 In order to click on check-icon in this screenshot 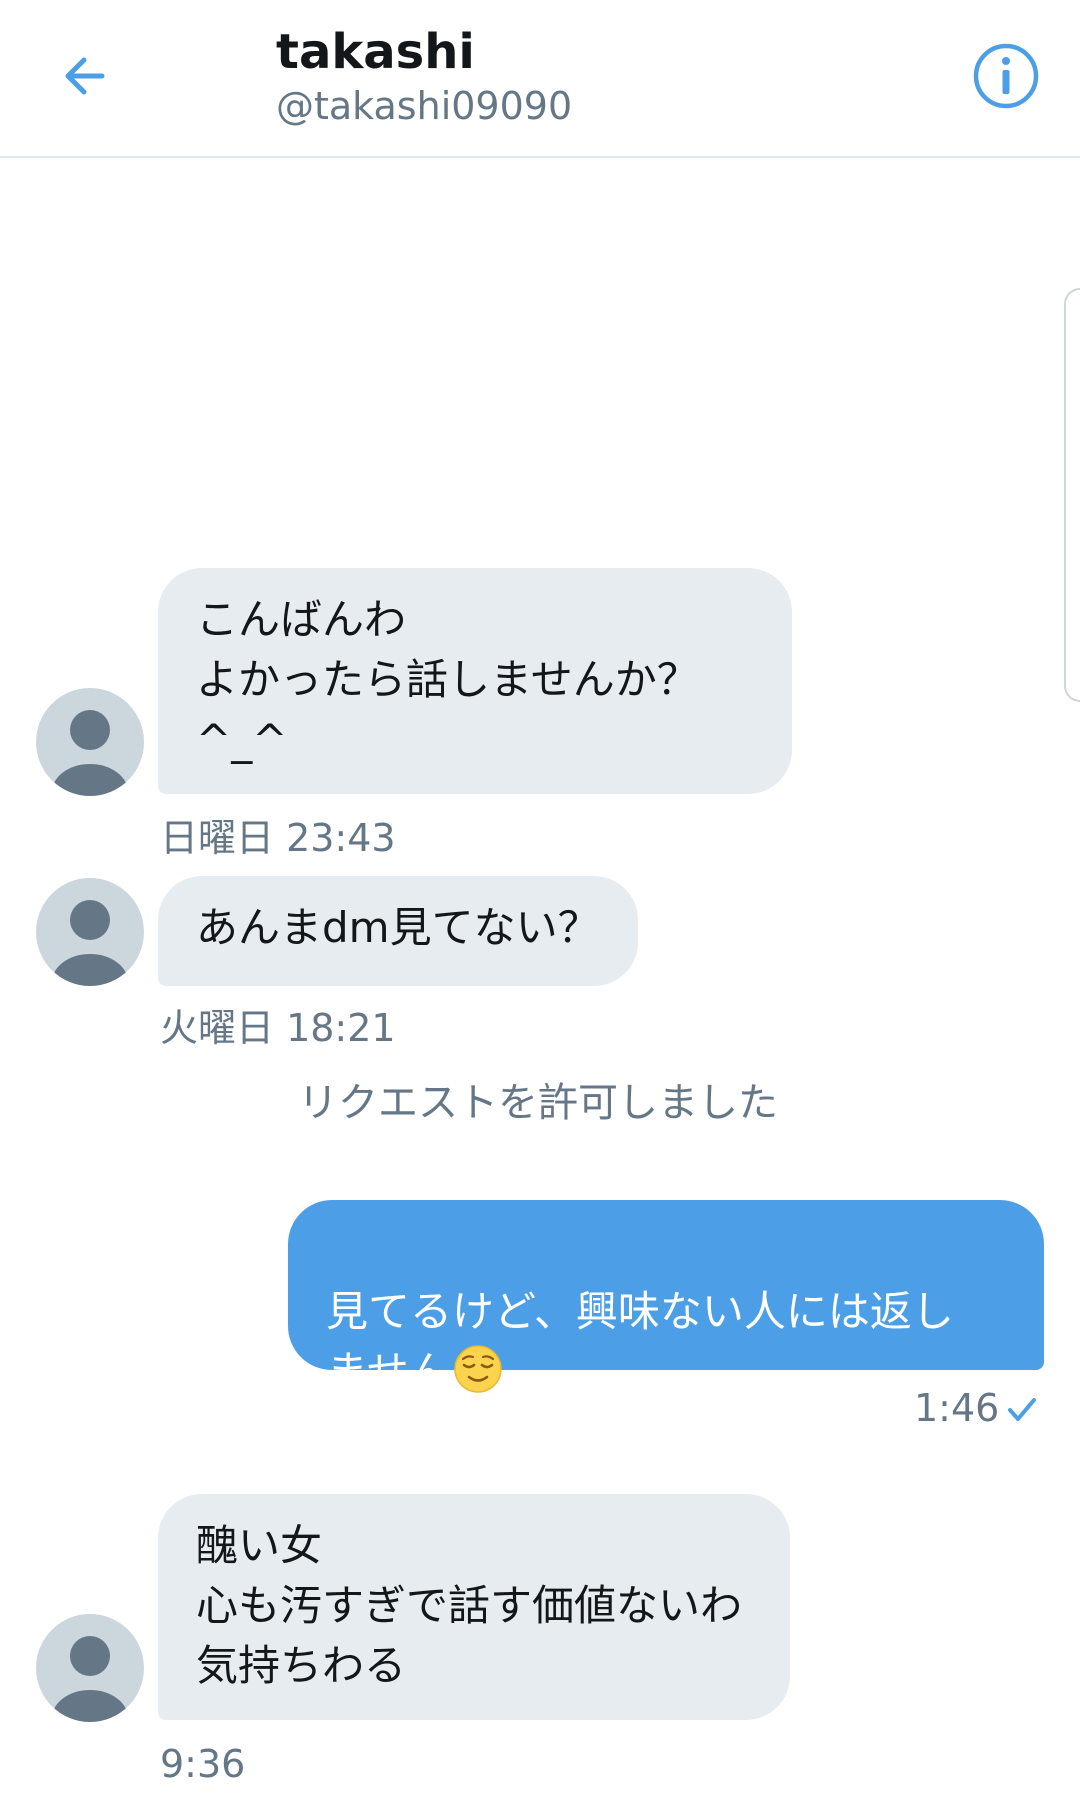, I will do `click(1022, 1409)`.